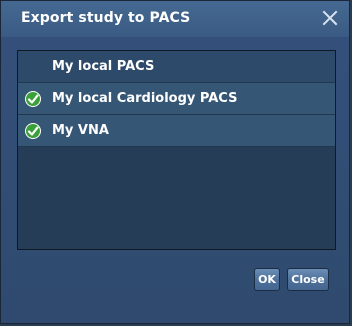 The width and height of the screenshot is (352, 326). Describe the element at coordinates (103, 66) in the screenshot. I see `list-item-label: My local PACS` at that location.